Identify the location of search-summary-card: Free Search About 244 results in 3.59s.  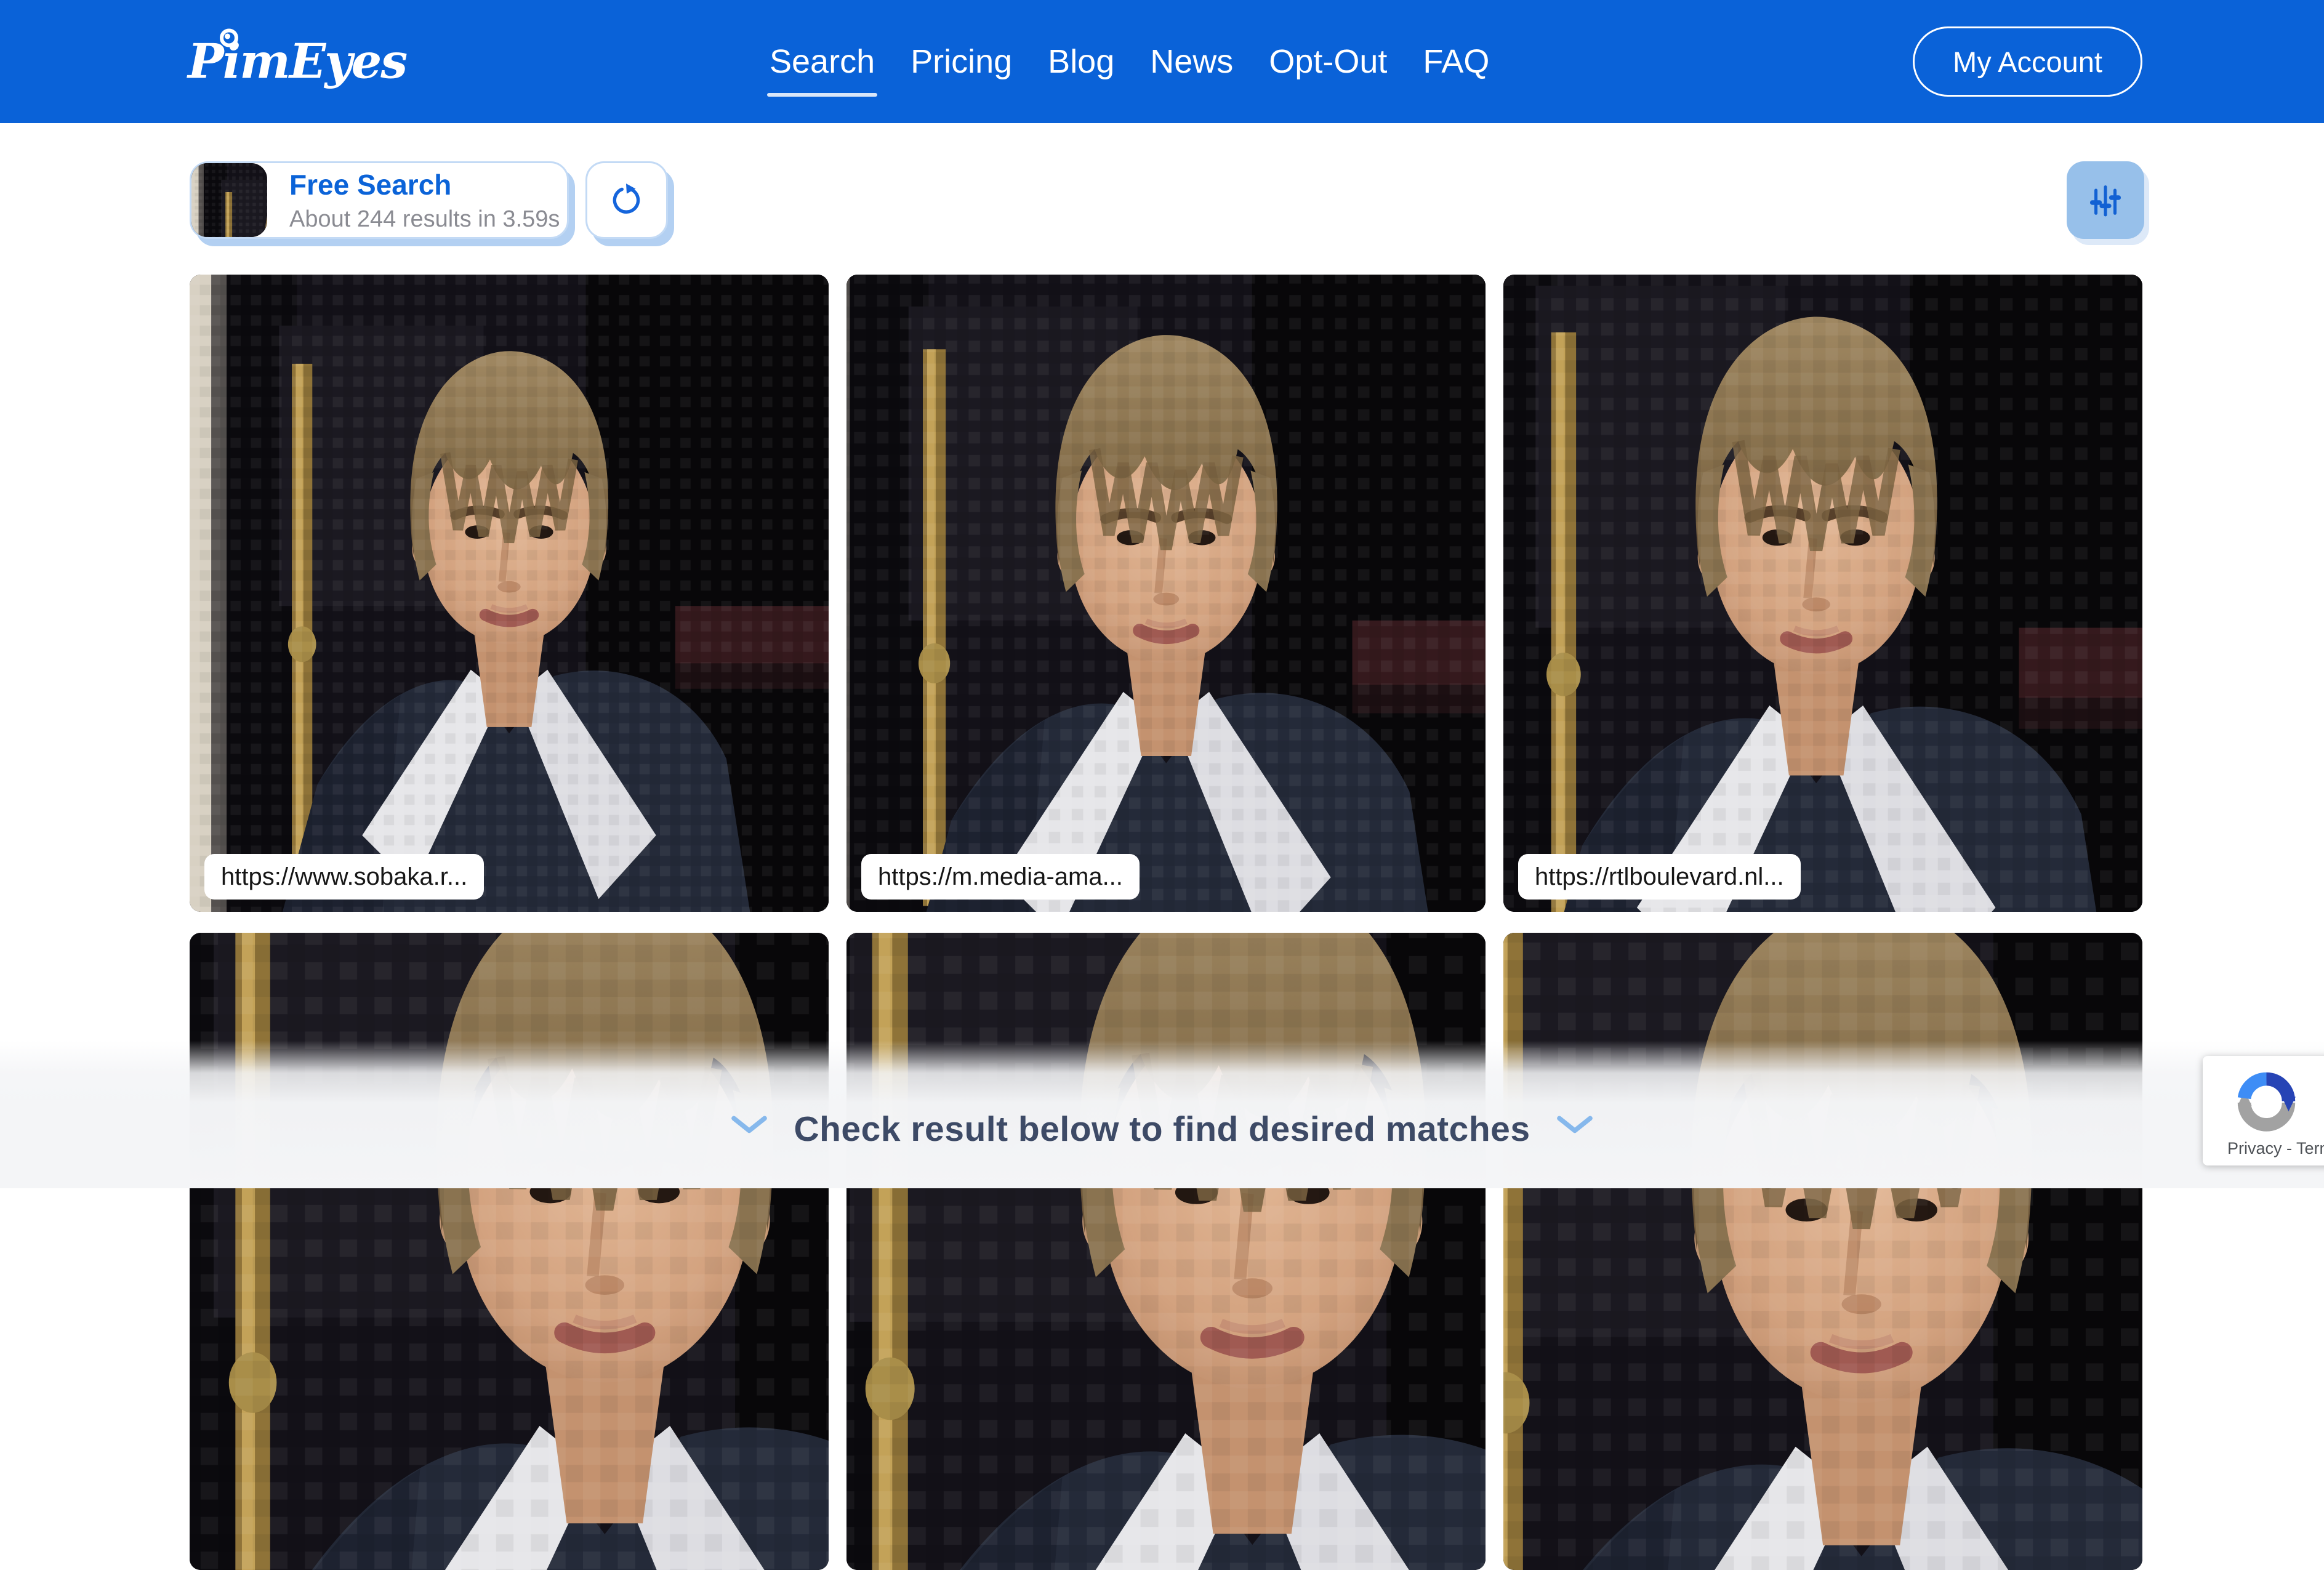
(379, 200).